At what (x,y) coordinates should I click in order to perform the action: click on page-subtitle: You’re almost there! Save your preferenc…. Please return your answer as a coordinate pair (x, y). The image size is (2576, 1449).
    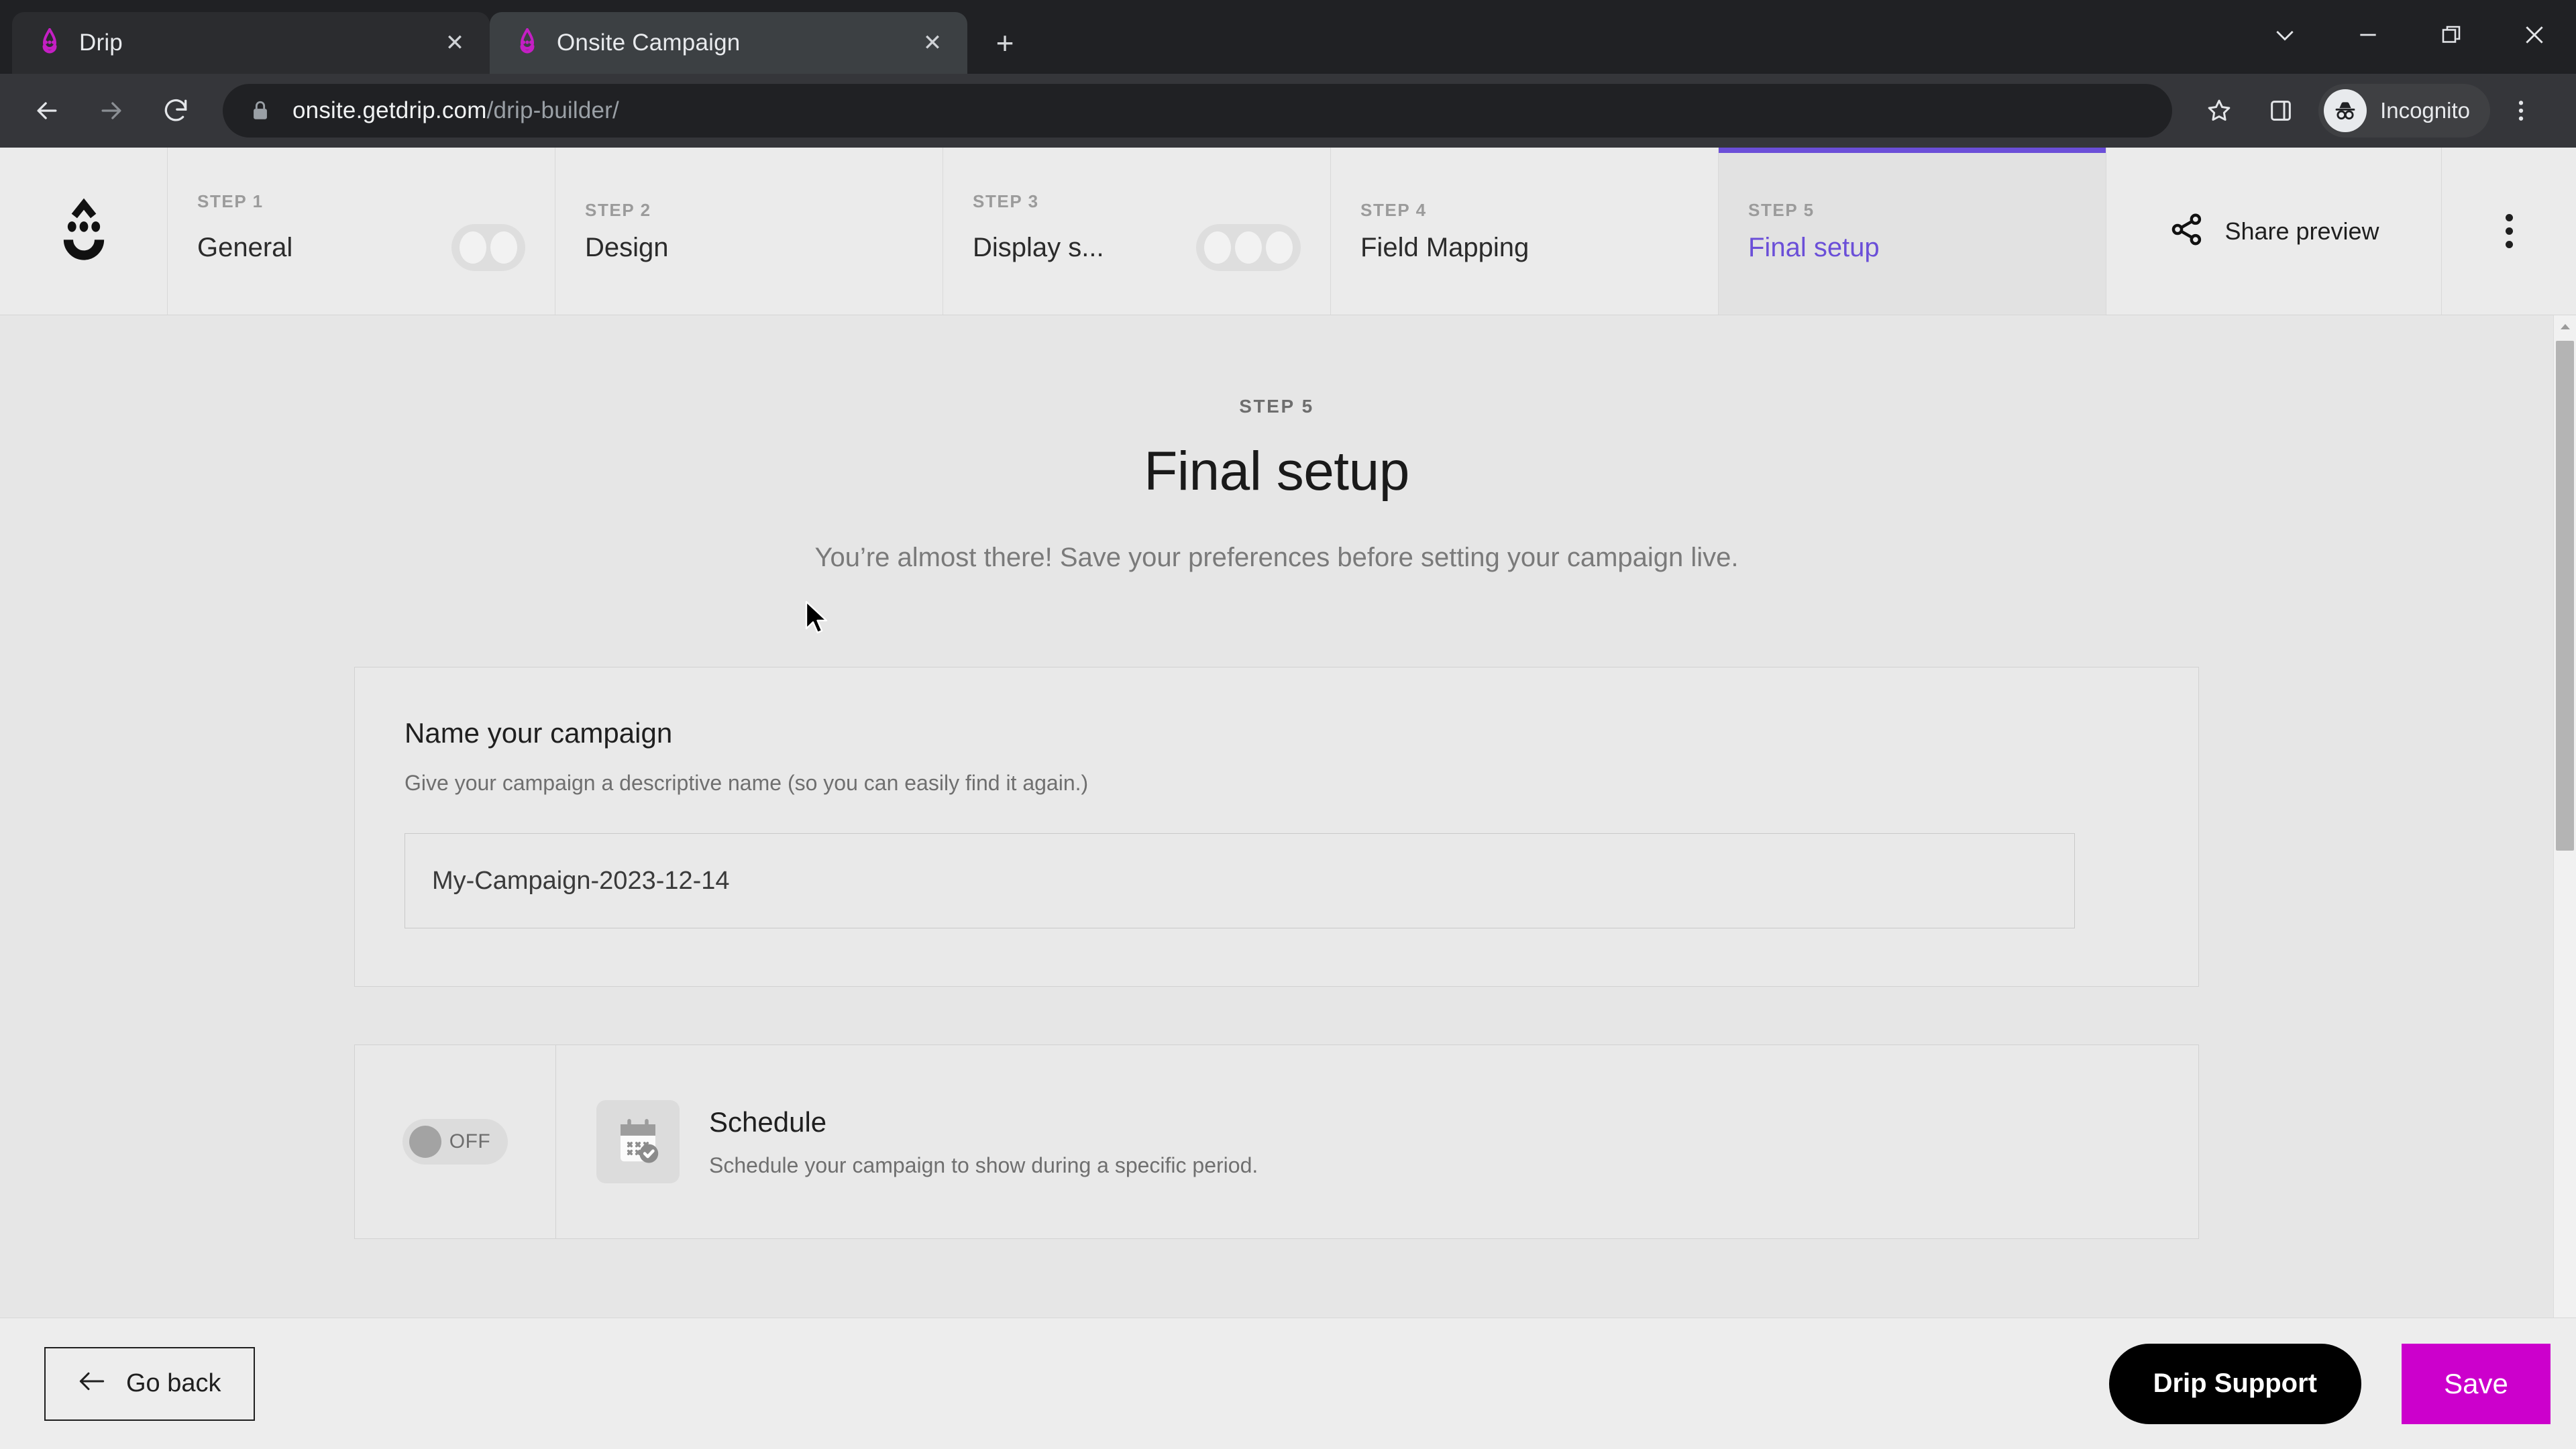
    Looking at the image, I should click on (1276, 557).